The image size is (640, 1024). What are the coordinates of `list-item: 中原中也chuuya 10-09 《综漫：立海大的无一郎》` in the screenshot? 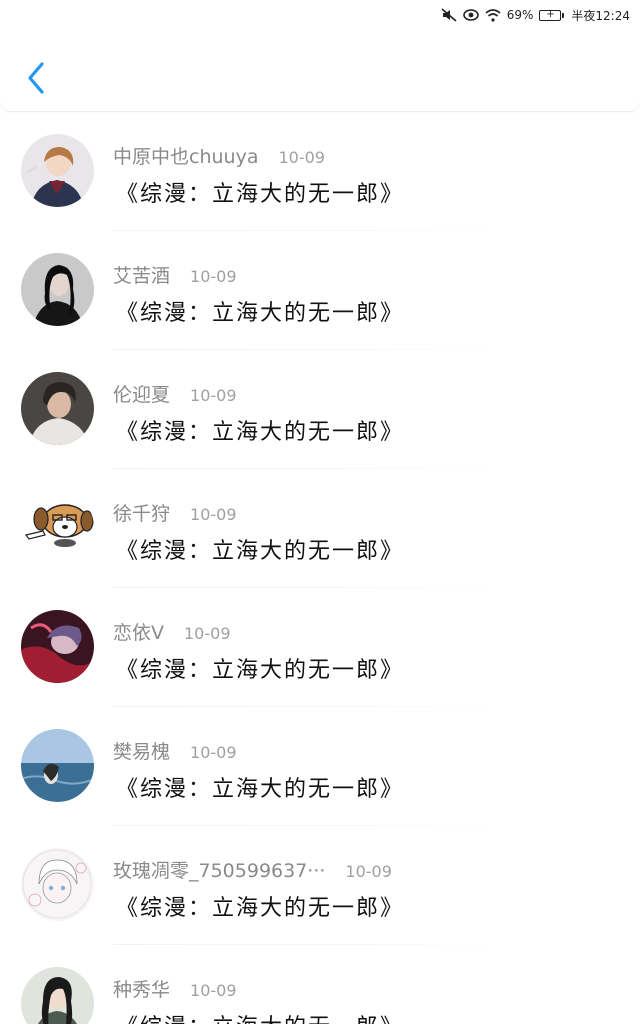 It's located at (320, 171).